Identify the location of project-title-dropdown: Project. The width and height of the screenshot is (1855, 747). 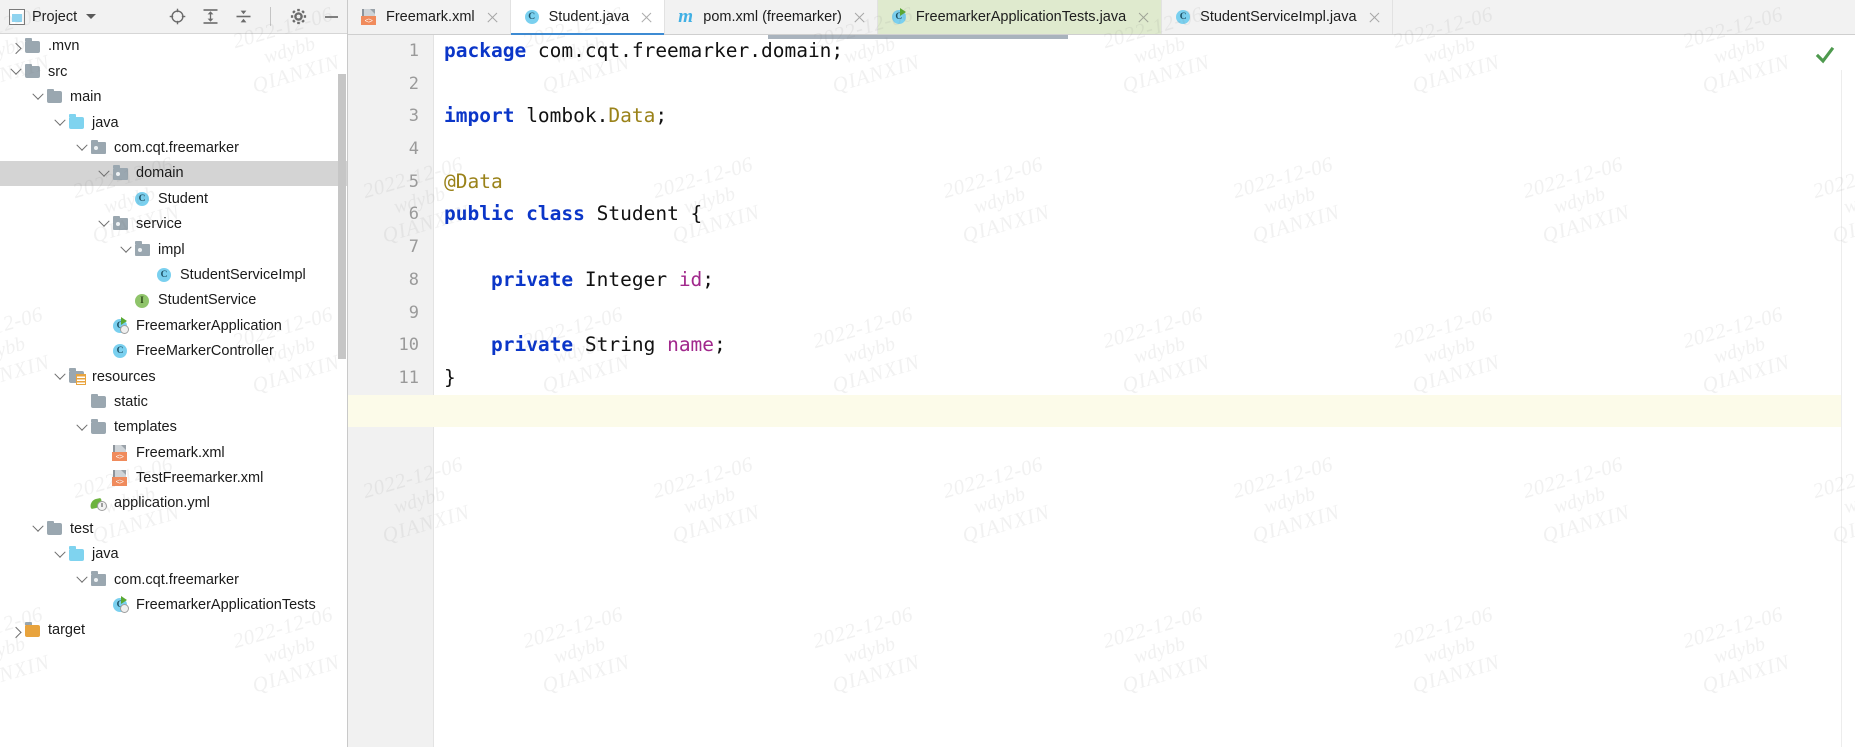
(53, 16).